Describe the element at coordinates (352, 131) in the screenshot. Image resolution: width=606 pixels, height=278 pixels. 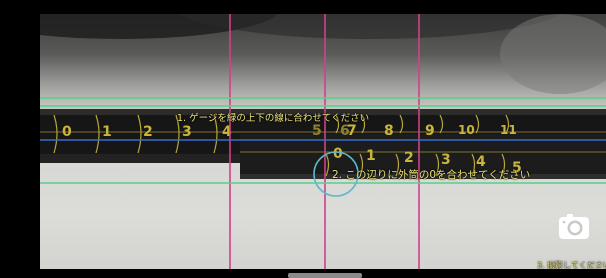
I see `outer-scale-7: 7` at that location.